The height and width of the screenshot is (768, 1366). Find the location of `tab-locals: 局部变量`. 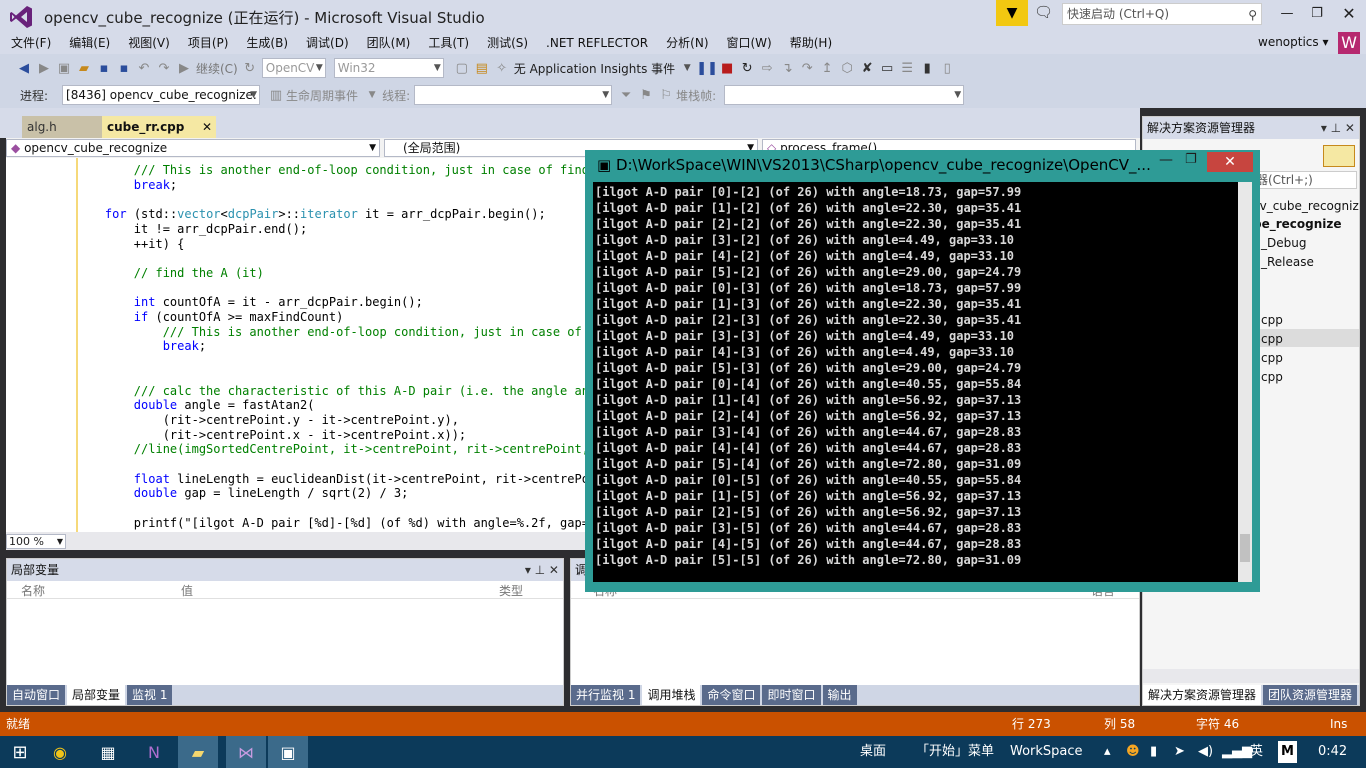

tab-locals: 局部变量 is located at coordinates (96, 695).